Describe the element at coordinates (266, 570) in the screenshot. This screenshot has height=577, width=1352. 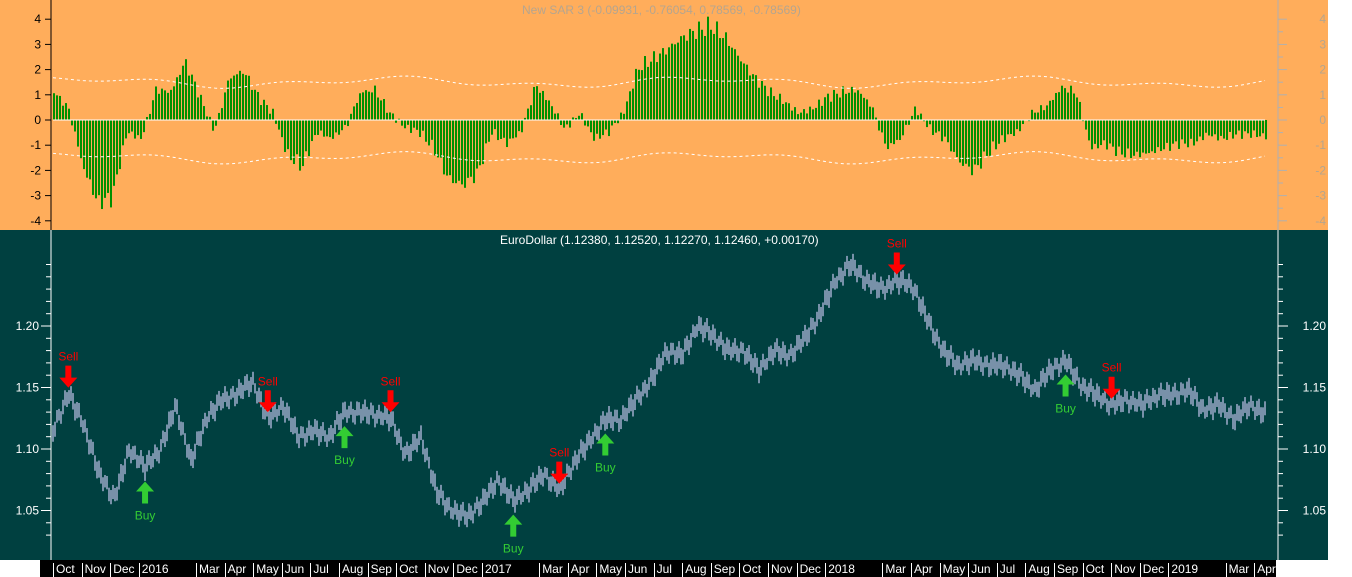
I see `date-axis-label: May` at that location.